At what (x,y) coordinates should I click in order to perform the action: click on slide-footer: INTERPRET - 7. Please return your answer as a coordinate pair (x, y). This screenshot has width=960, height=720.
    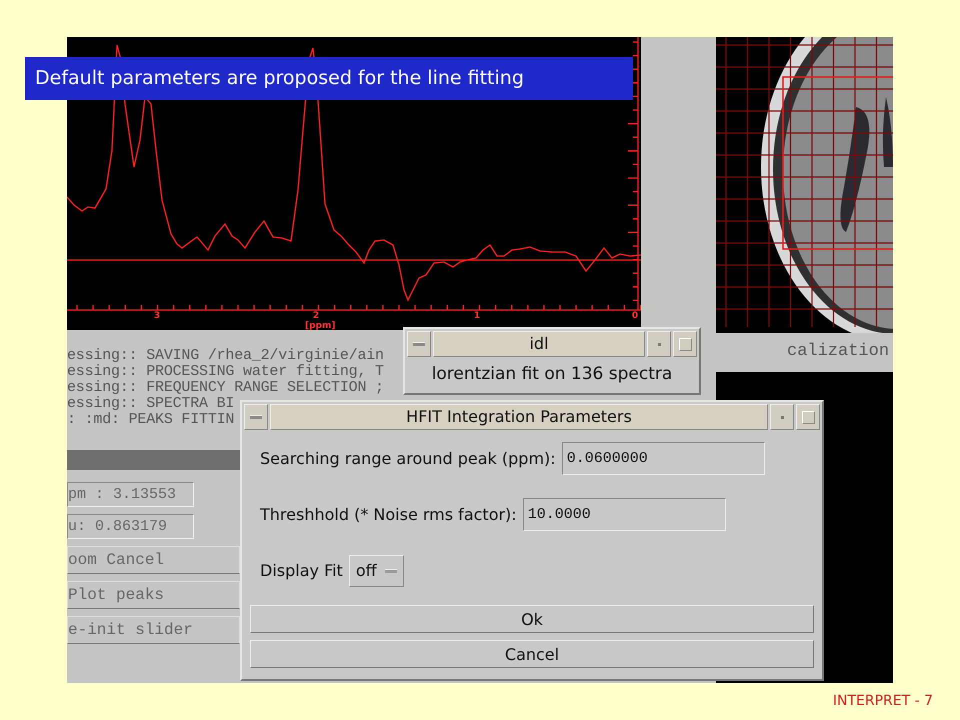
    Looking at the image, I should click on (882, 701).